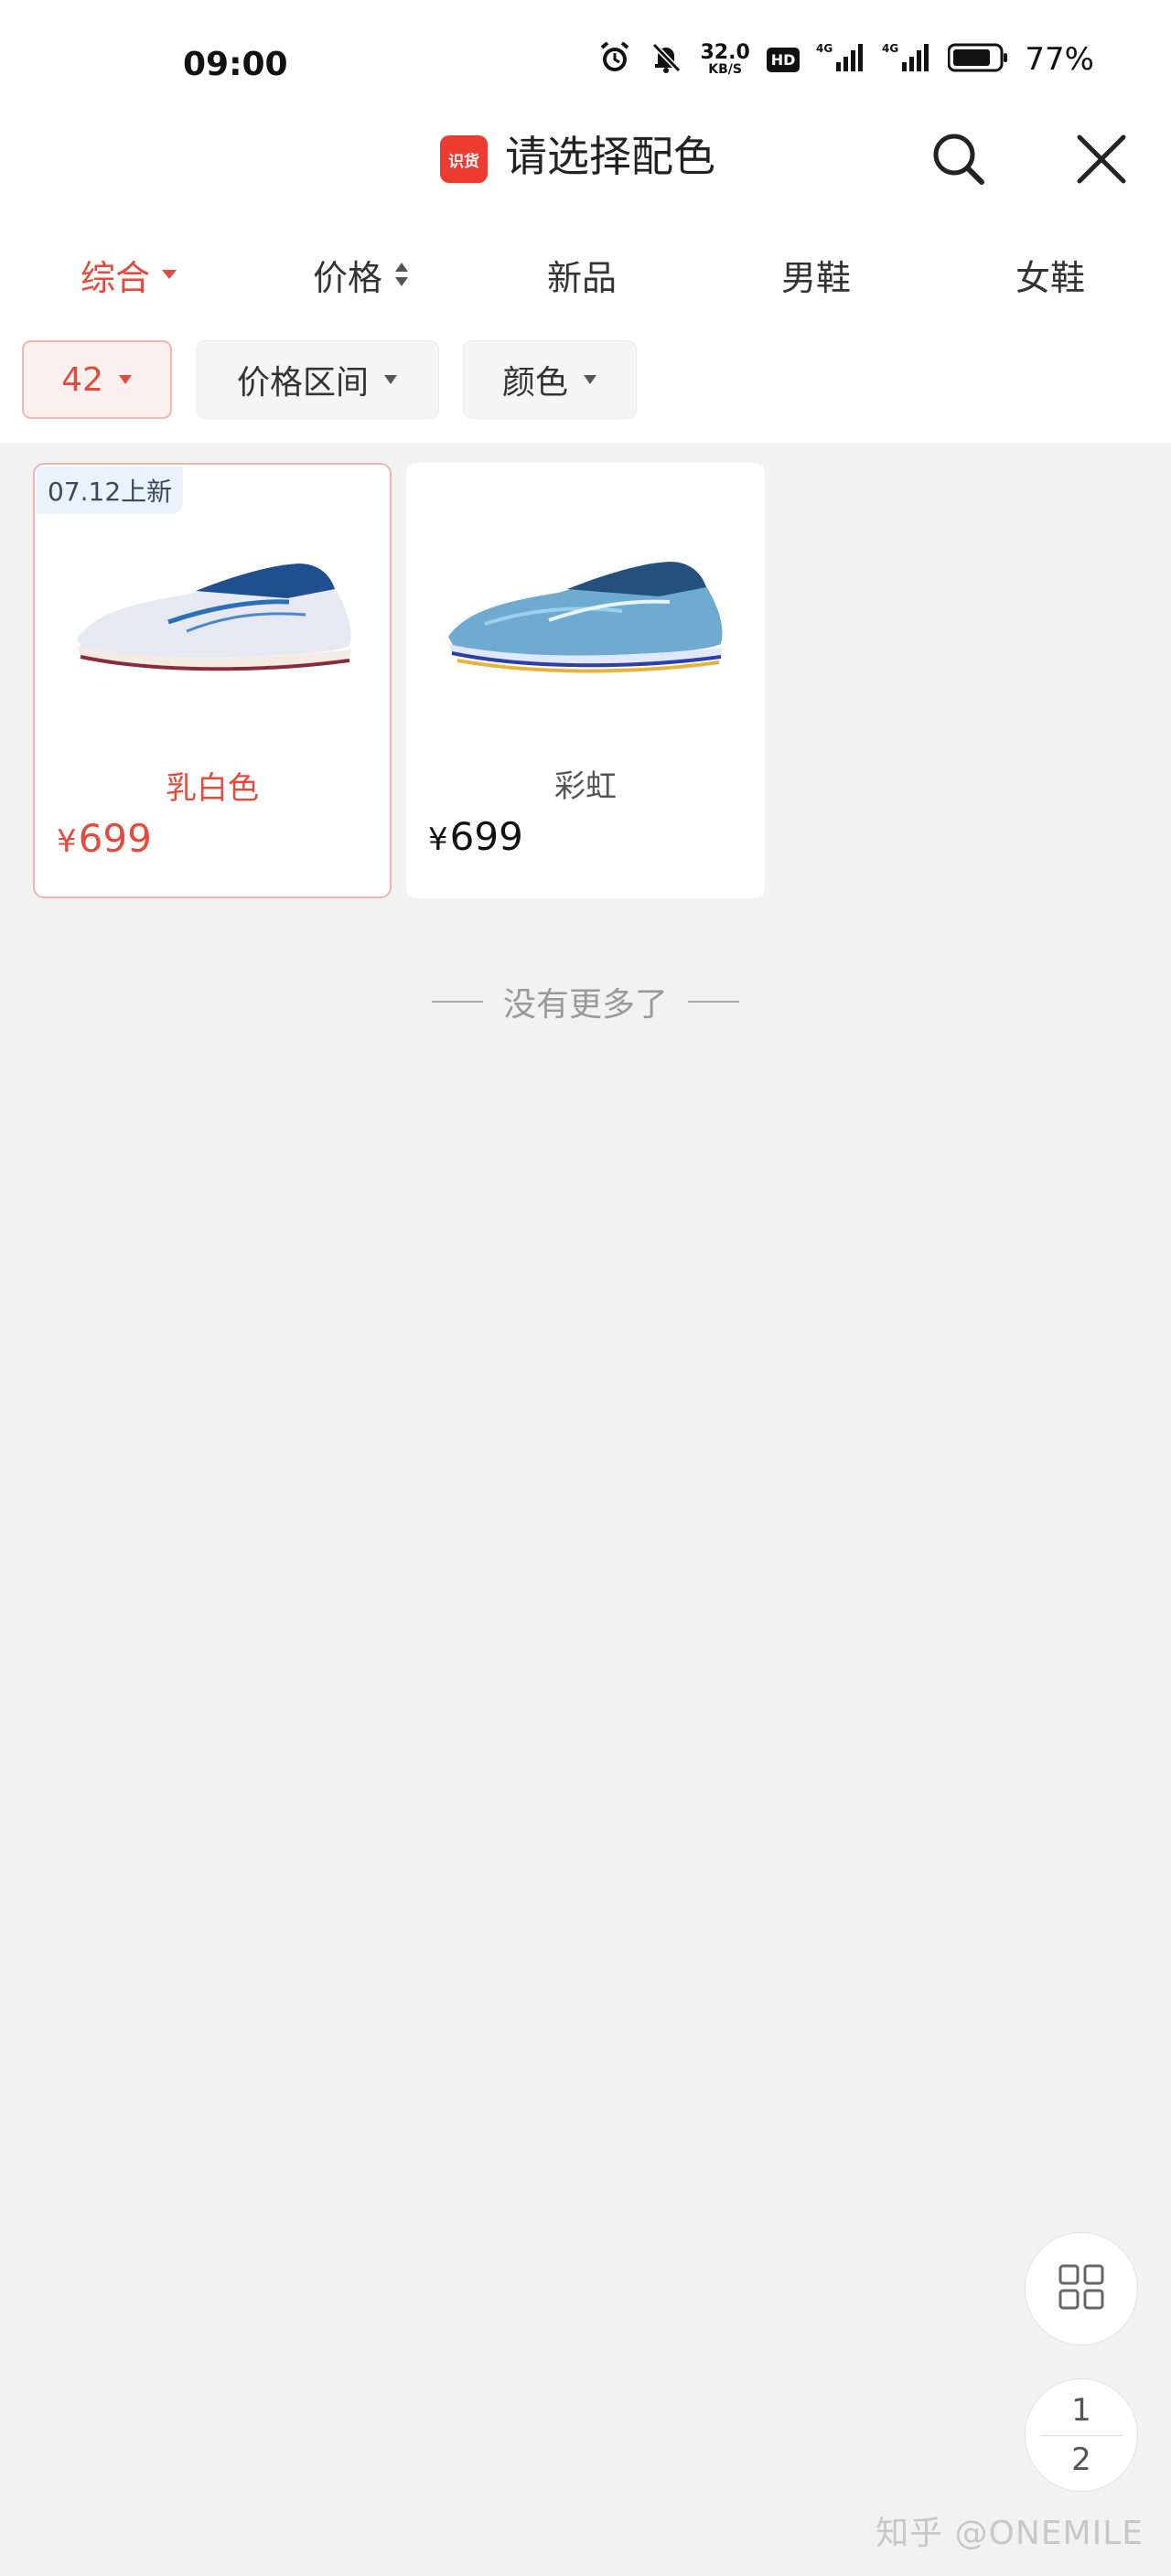 This screenshot has height=2576, width=1171. I want to click on product-card: 彩虹 ¥699, so click(585, 681).